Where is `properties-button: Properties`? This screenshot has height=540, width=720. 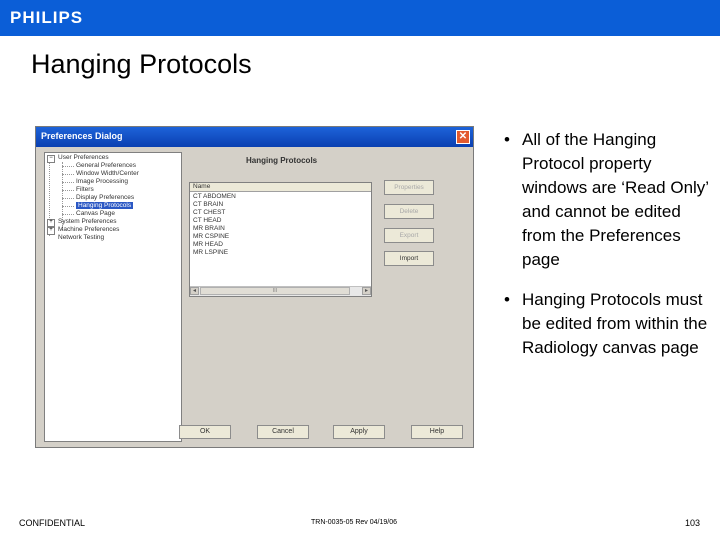 properties-button: Properties is located at coordinates (409, 187).